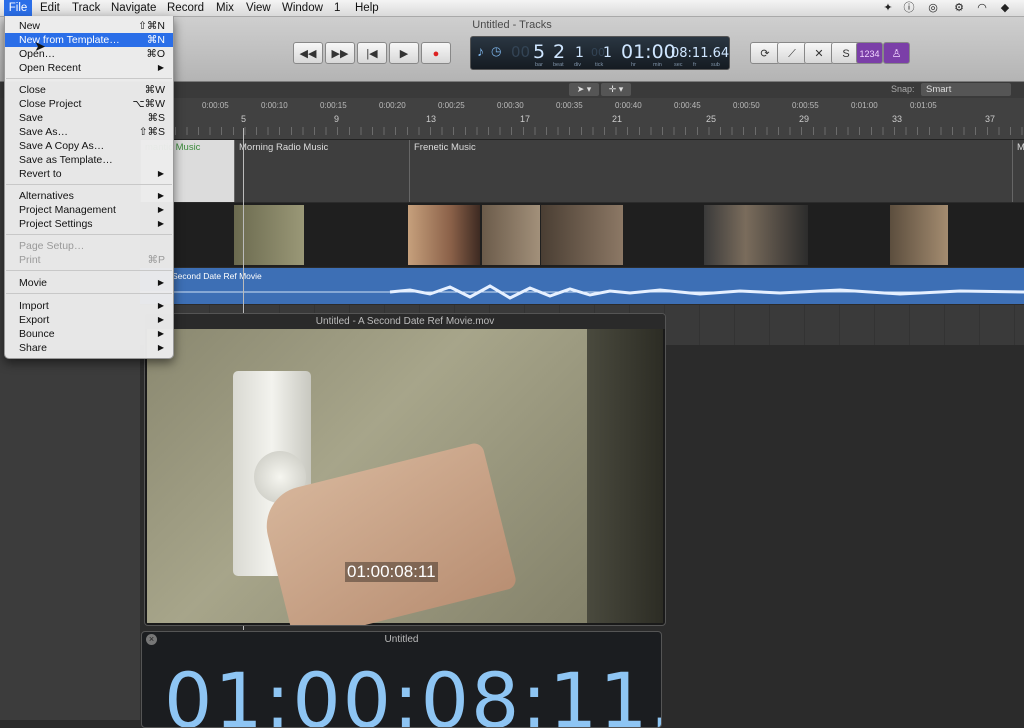 The width and height of the screenshot is (1024, 728). I want to click on menu-view: View, so click(258, 8).